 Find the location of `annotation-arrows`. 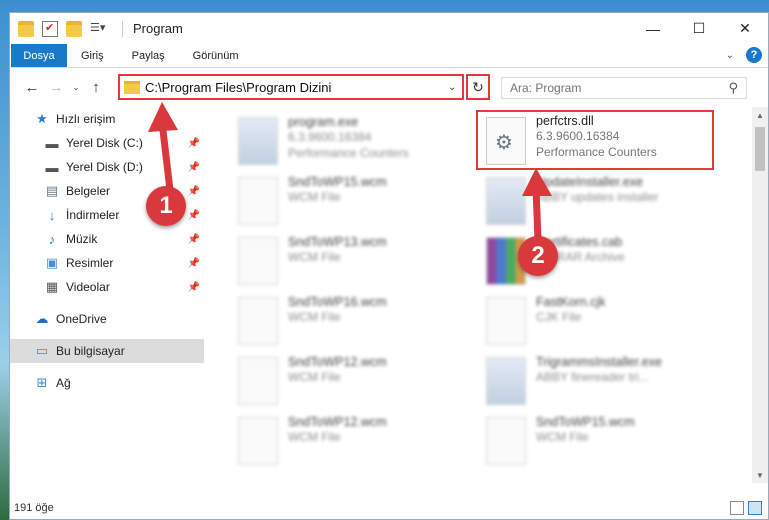

annotation-arrows is located at coordinates (350, 173).